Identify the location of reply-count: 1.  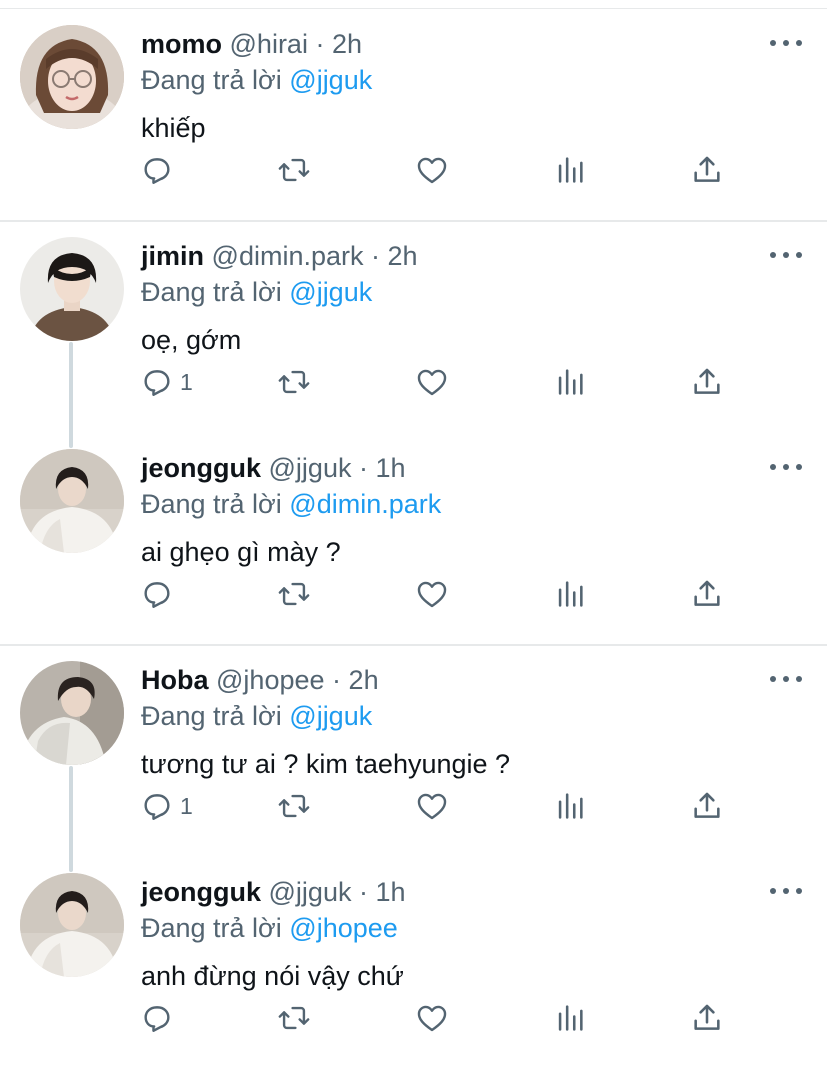
(186, 381).